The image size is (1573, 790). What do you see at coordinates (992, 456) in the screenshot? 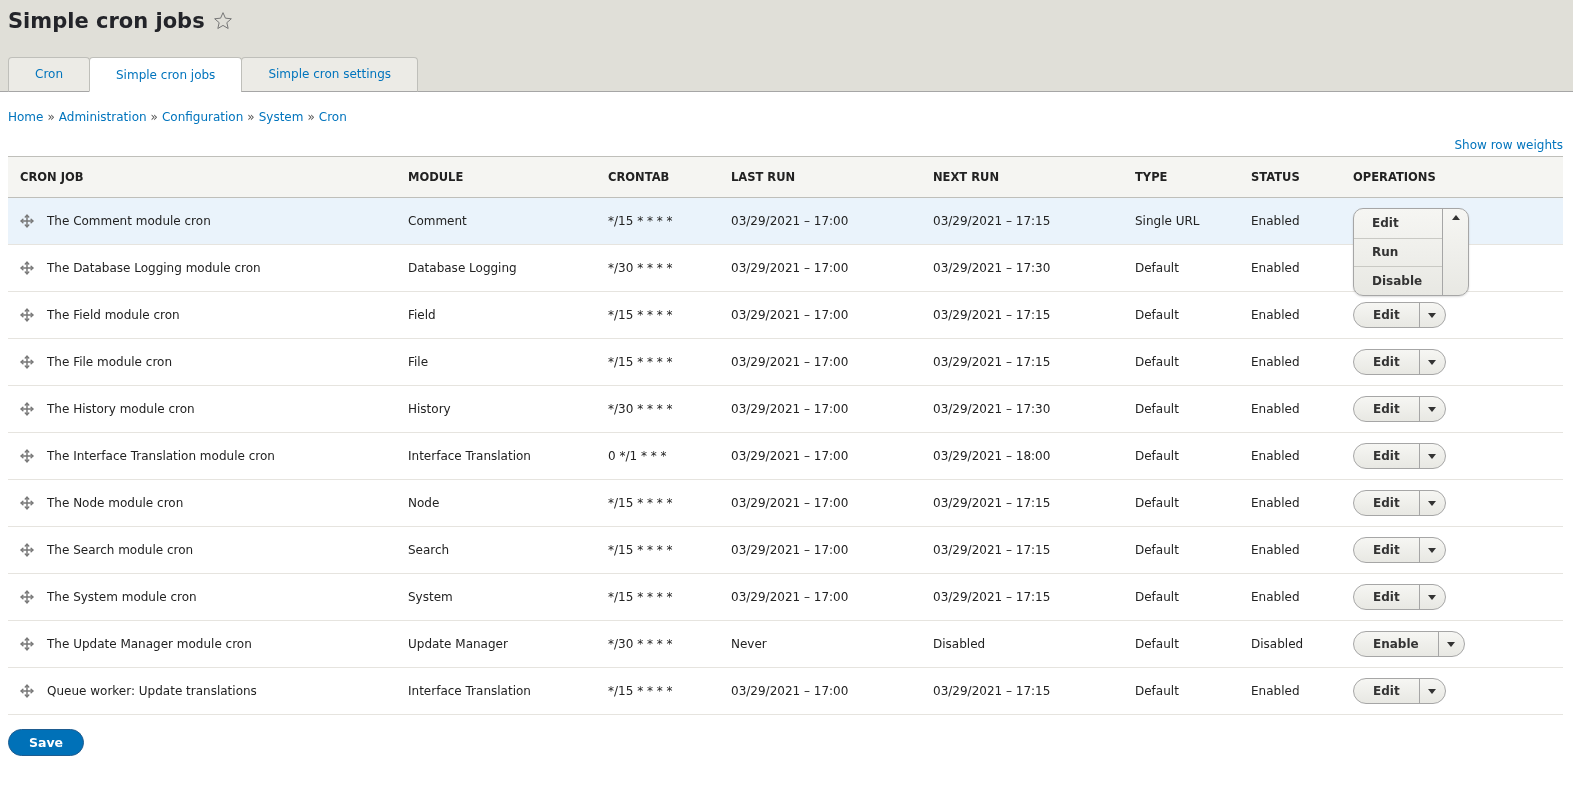
I see `next-run-cell-text: 03/29/2021 – 18:00` at bounding box center [992, 456].